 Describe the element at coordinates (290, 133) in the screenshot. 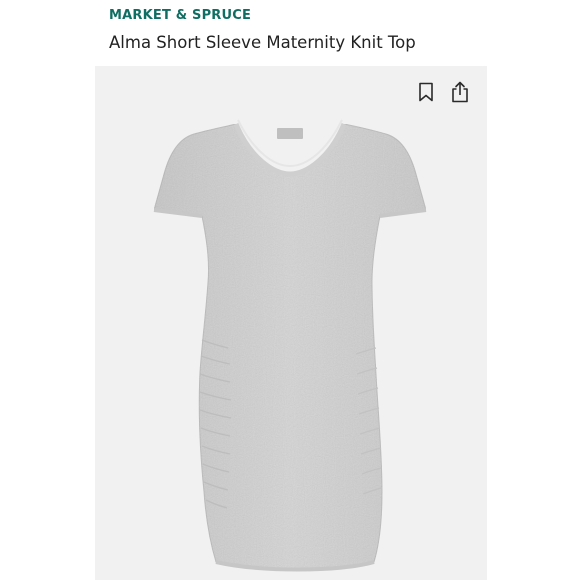

I see `neck-label` at that location.